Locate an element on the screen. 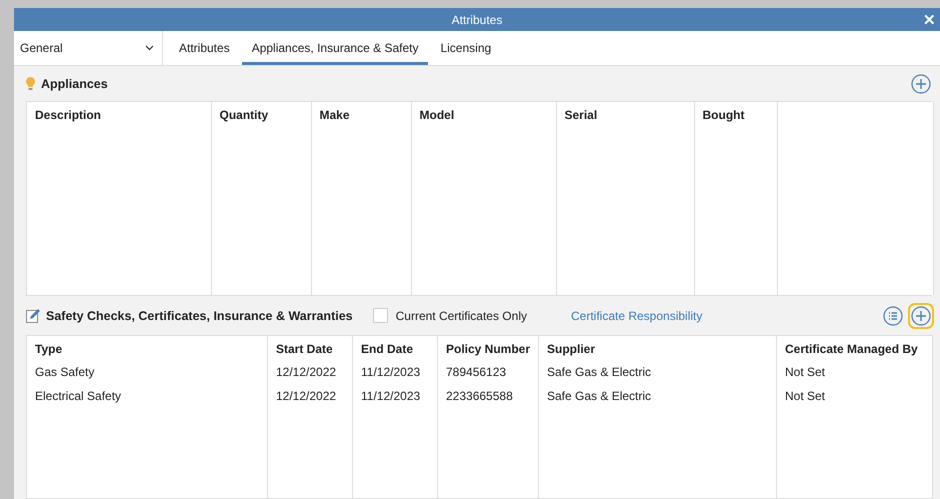 Image resolution: width=940 pixels, height=499 pixels. column-header: End Date is located at coordinates (395, 348).